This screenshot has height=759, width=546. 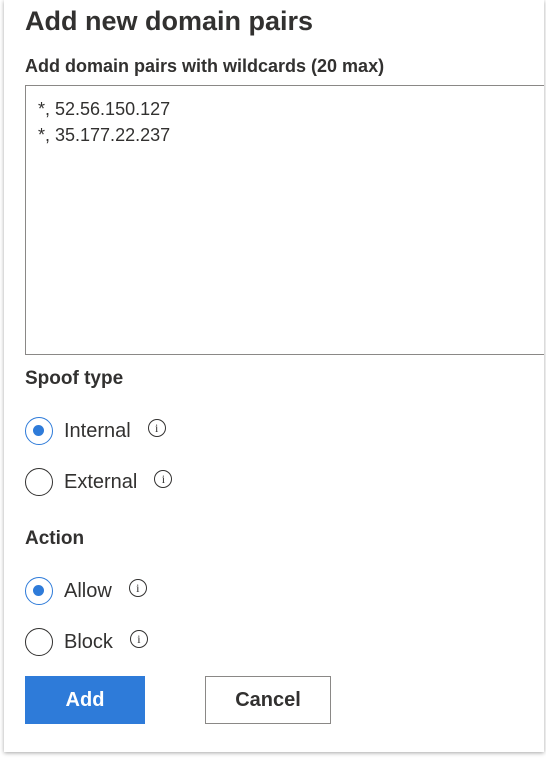 What do you see at coordinates (268, 700) in the screenshot?
I see `cancel-button: Cancel` at bounding box center [268, 700].